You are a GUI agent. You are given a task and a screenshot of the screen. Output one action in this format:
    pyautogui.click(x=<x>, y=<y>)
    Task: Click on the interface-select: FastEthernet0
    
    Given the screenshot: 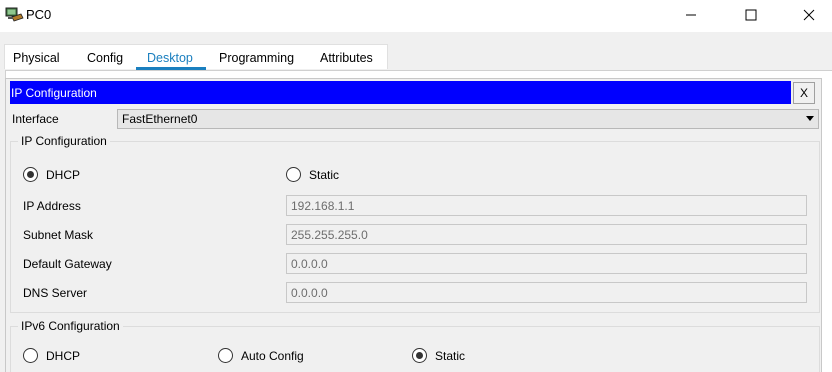 What is the action you would take?
    pyautogui.click(x=468, y=119)
    